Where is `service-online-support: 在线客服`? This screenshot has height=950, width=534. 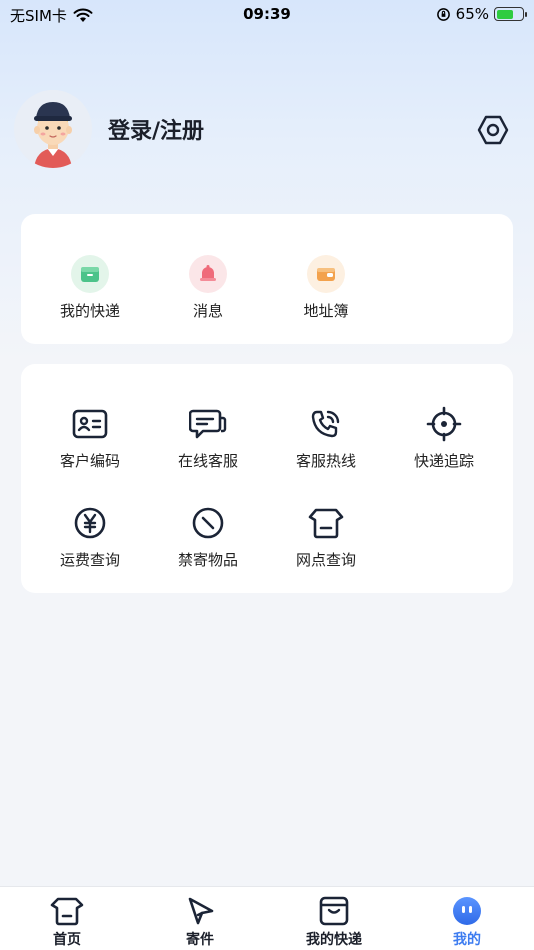 service-online-support: 在线客服 is located at coordinates (208, 437).